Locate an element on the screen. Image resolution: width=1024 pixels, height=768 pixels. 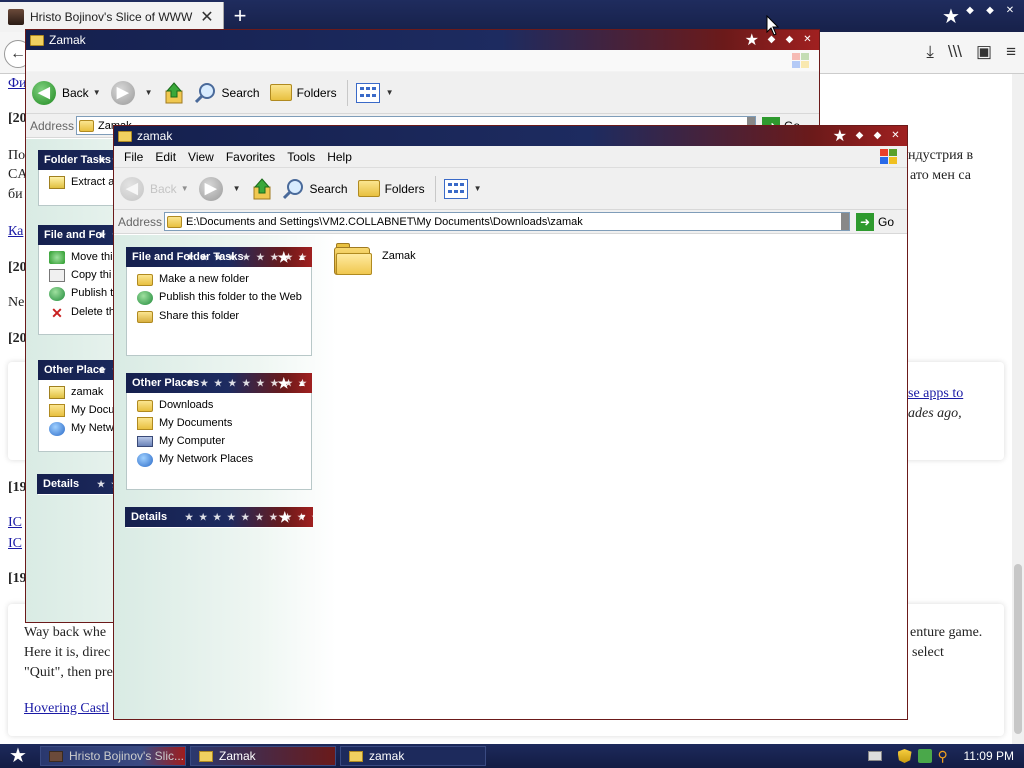
task-make-new-folder: Make a new folder is located at coordinates (220, 279).